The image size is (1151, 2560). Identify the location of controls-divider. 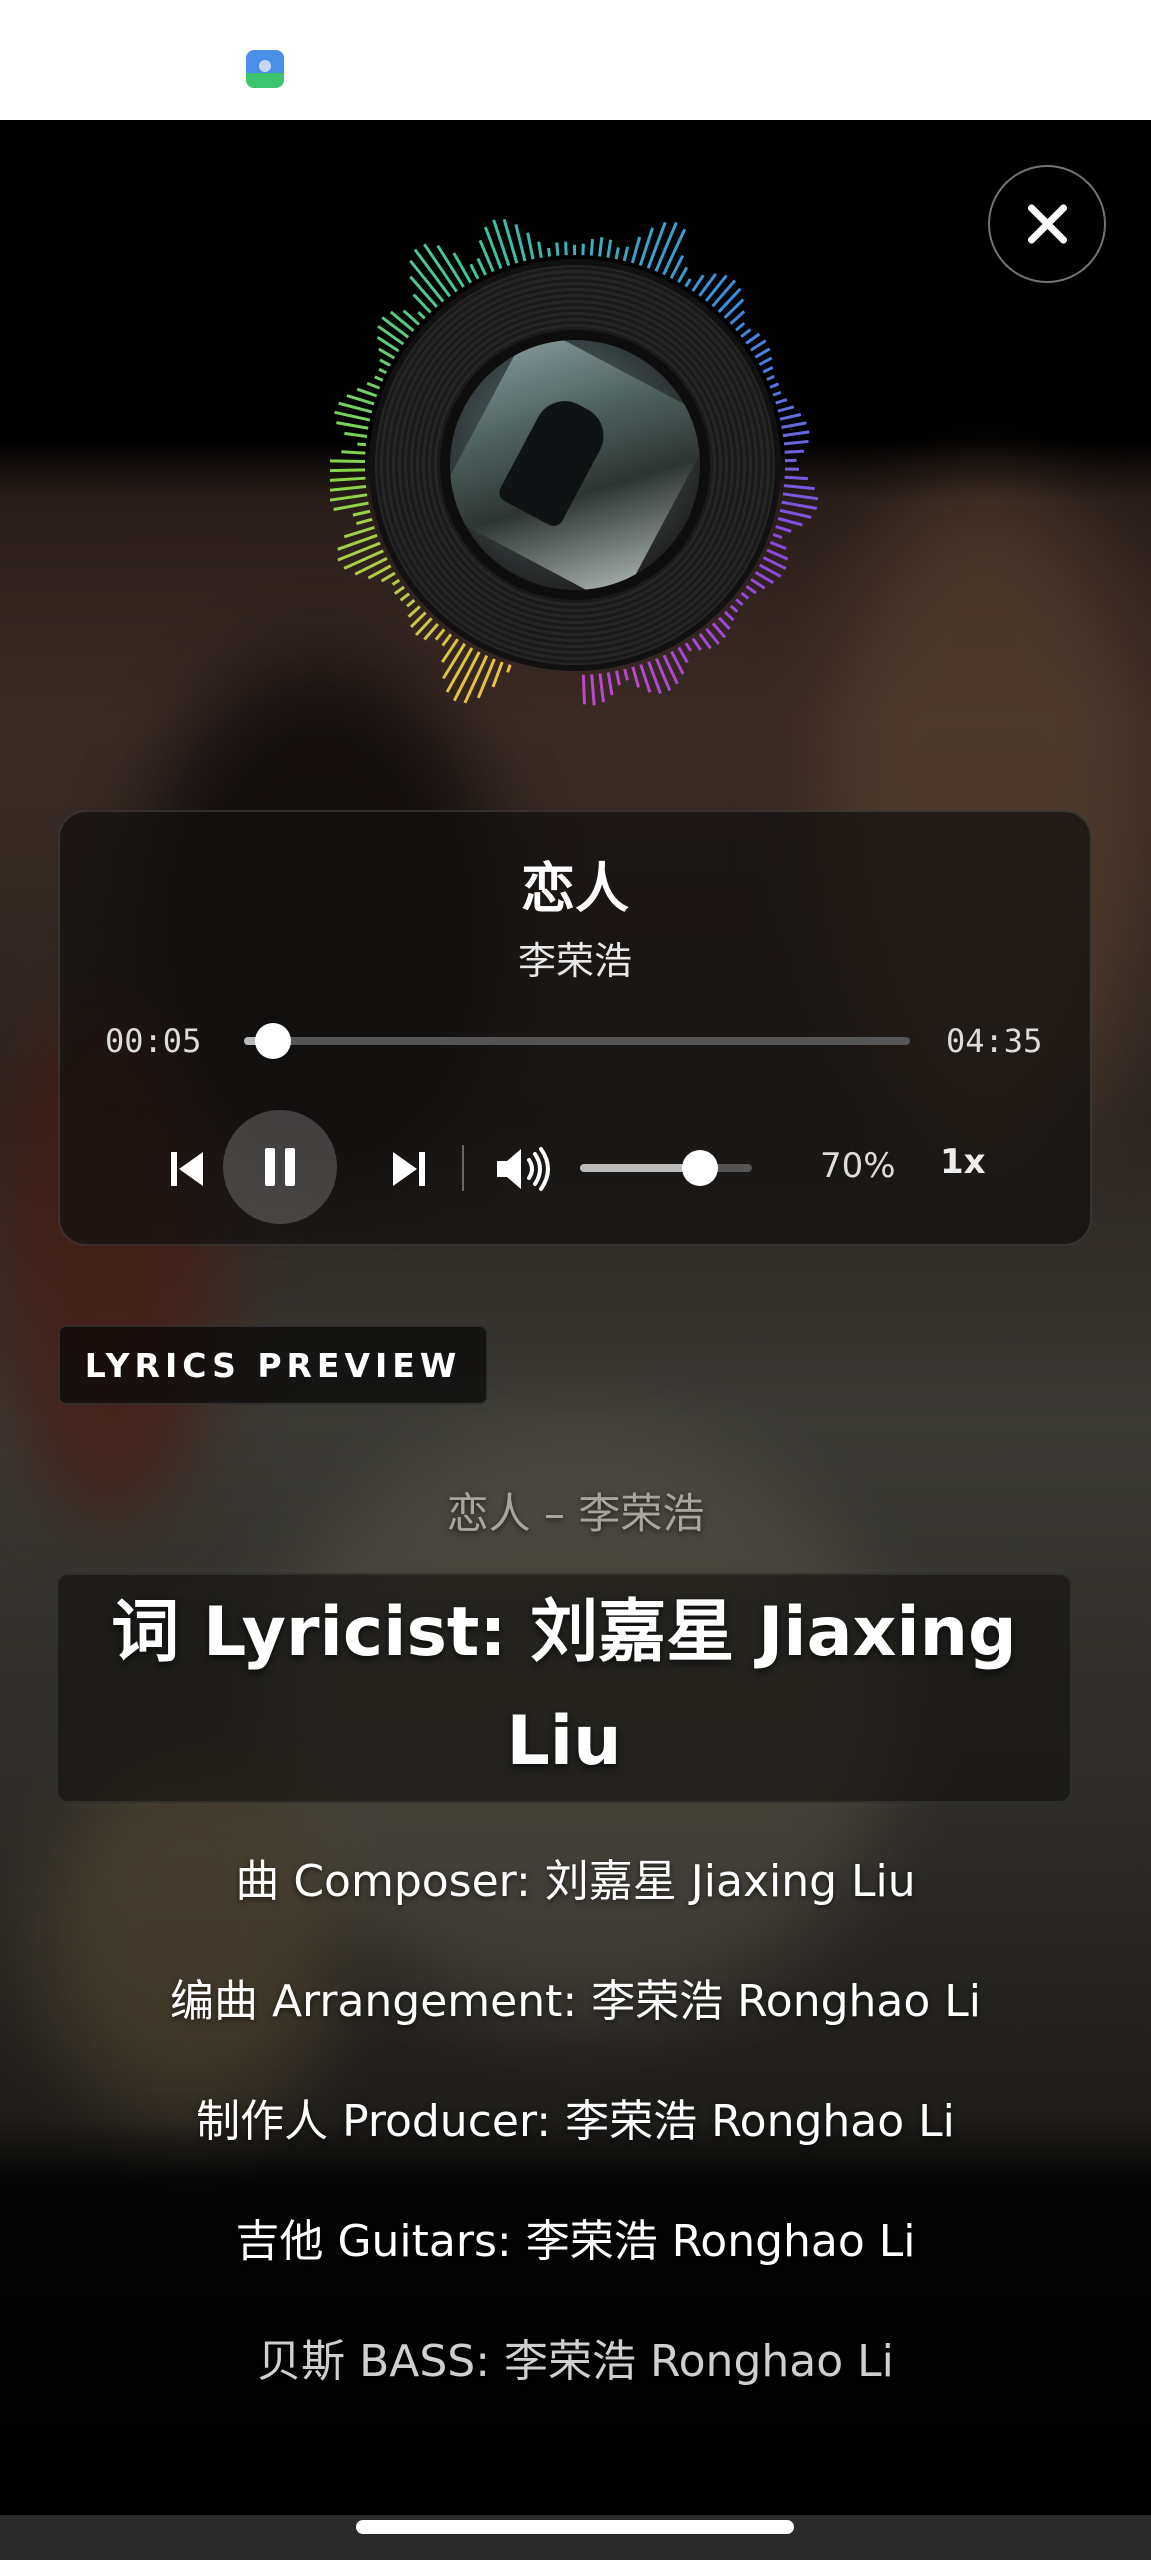
(463, 1168).